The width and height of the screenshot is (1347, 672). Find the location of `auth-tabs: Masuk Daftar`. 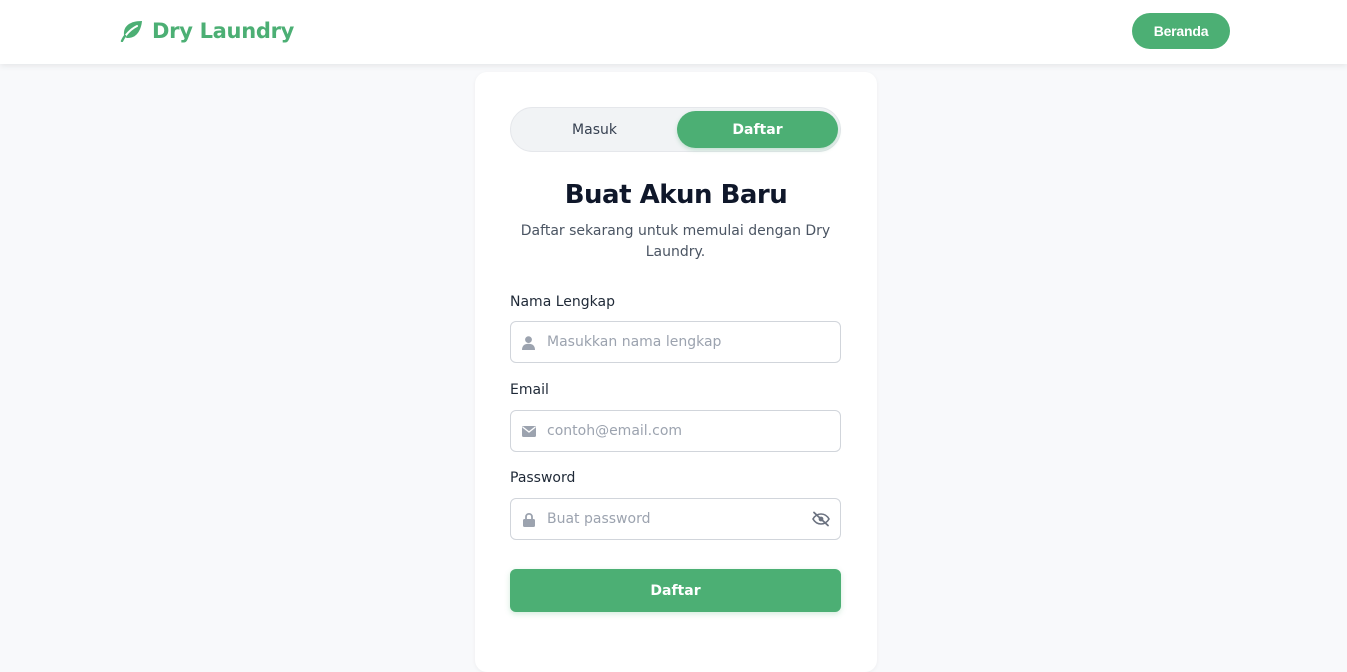

auth-tabs: Masuk Daftar is located at coordinates (675, 129).